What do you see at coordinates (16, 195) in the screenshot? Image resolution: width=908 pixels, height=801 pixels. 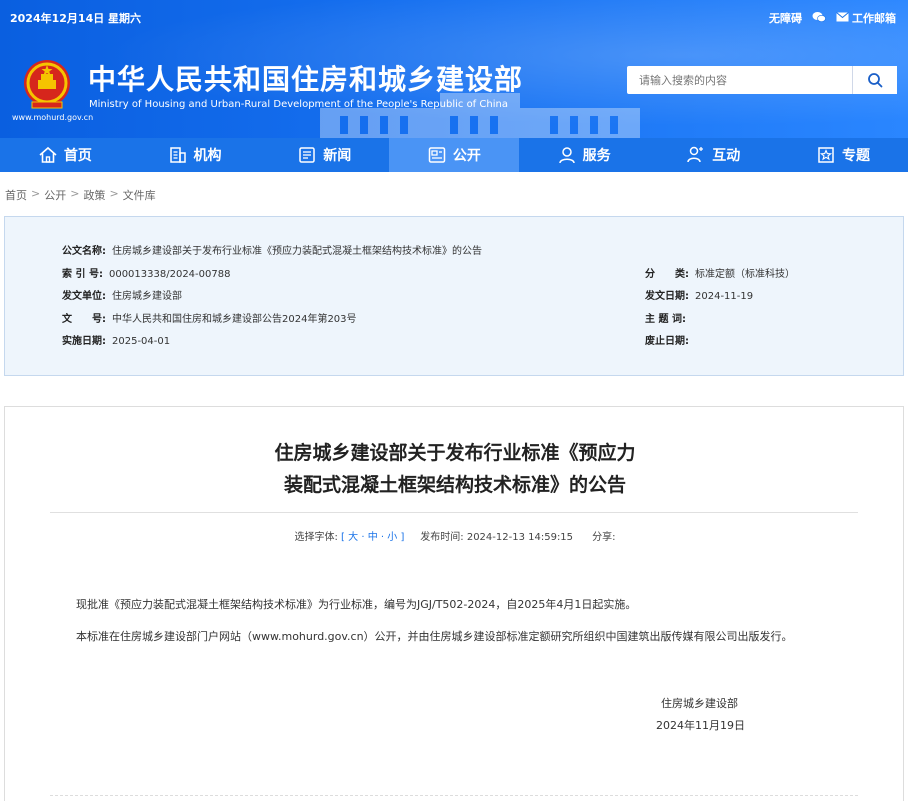 I see `breadcrumb-home: 首页` at bounding box center [16, 195].